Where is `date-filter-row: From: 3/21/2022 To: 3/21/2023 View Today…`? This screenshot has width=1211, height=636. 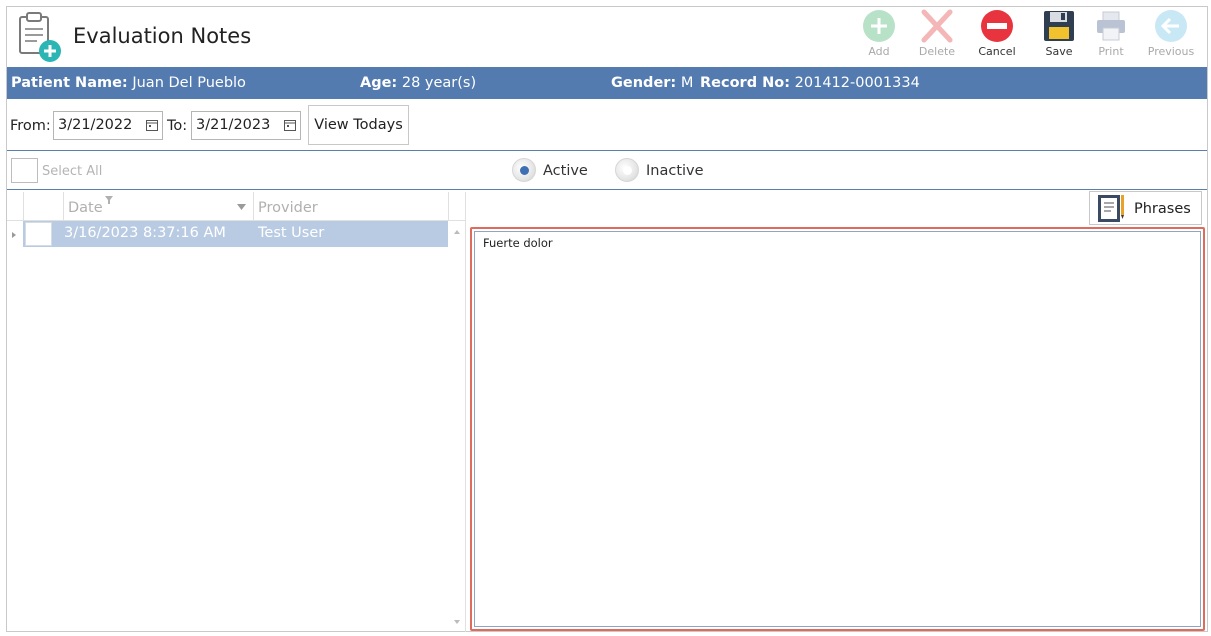 date-filter-row: From: 3/21/2022 To: 3/21/2023 View Today… is located at coordinates (607, 127).